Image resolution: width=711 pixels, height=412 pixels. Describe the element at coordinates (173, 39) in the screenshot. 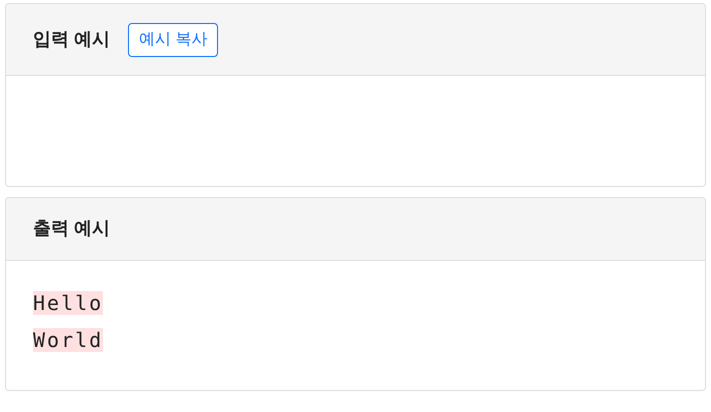

I see `copy-button: 예시 복사` at that location.